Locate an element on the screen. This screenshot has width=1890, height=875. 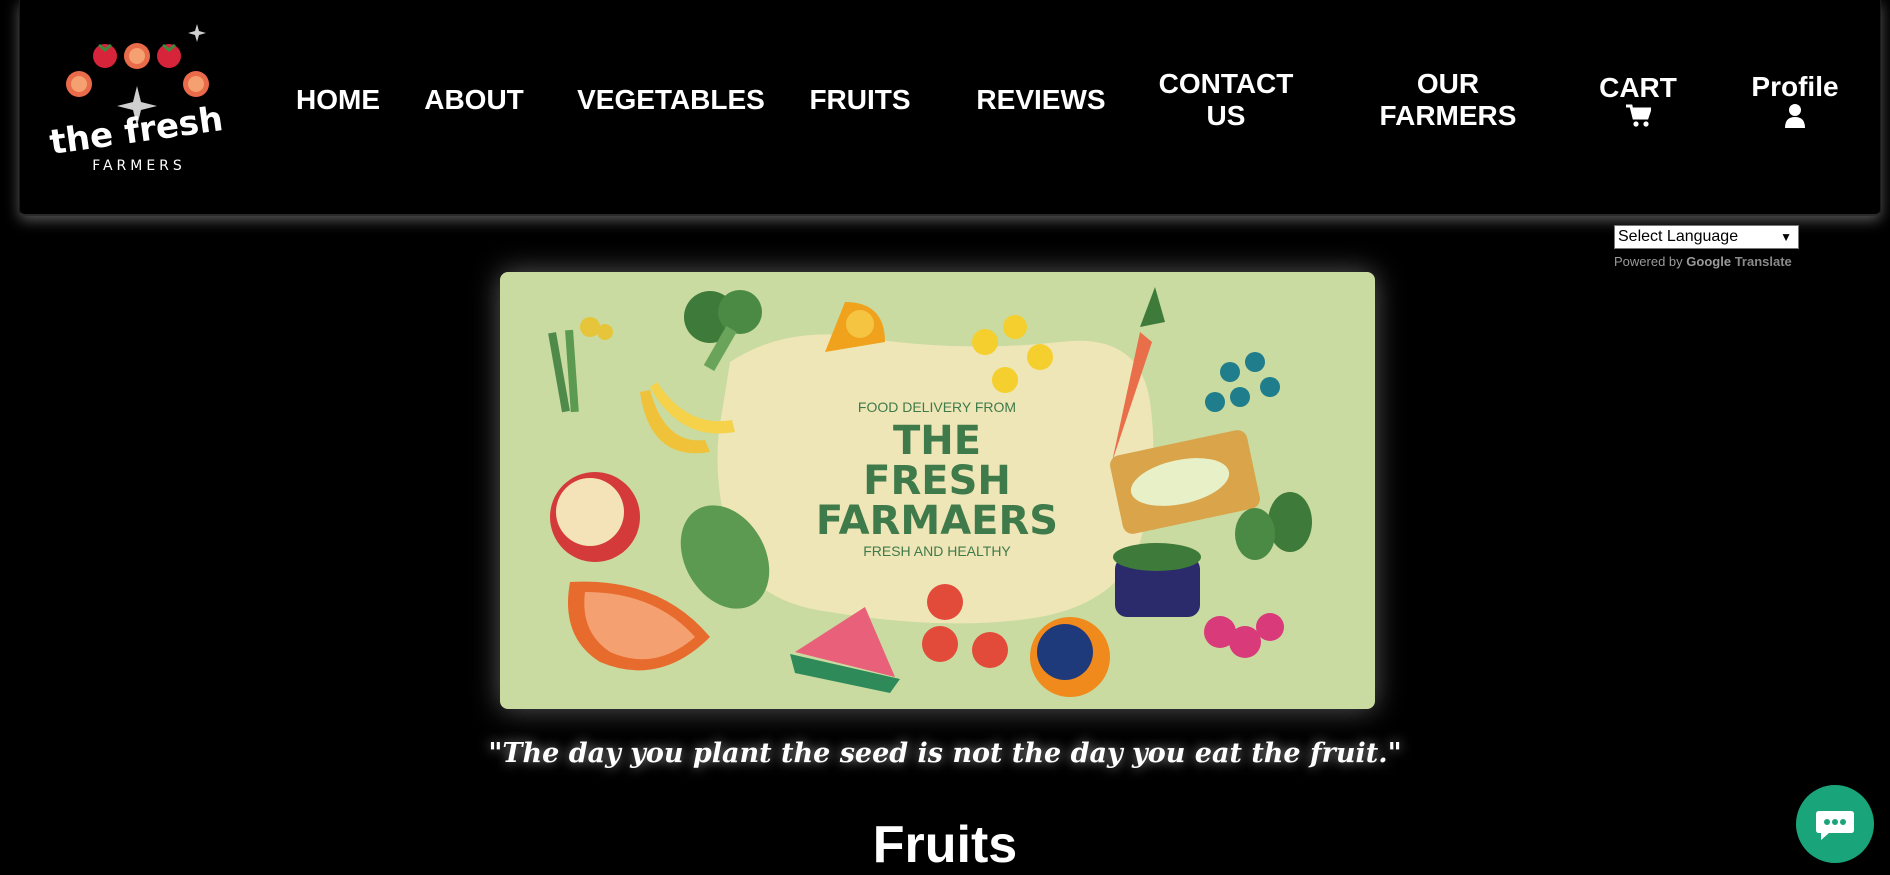
nav-cart: CART is located at coordinates (1638, 100).